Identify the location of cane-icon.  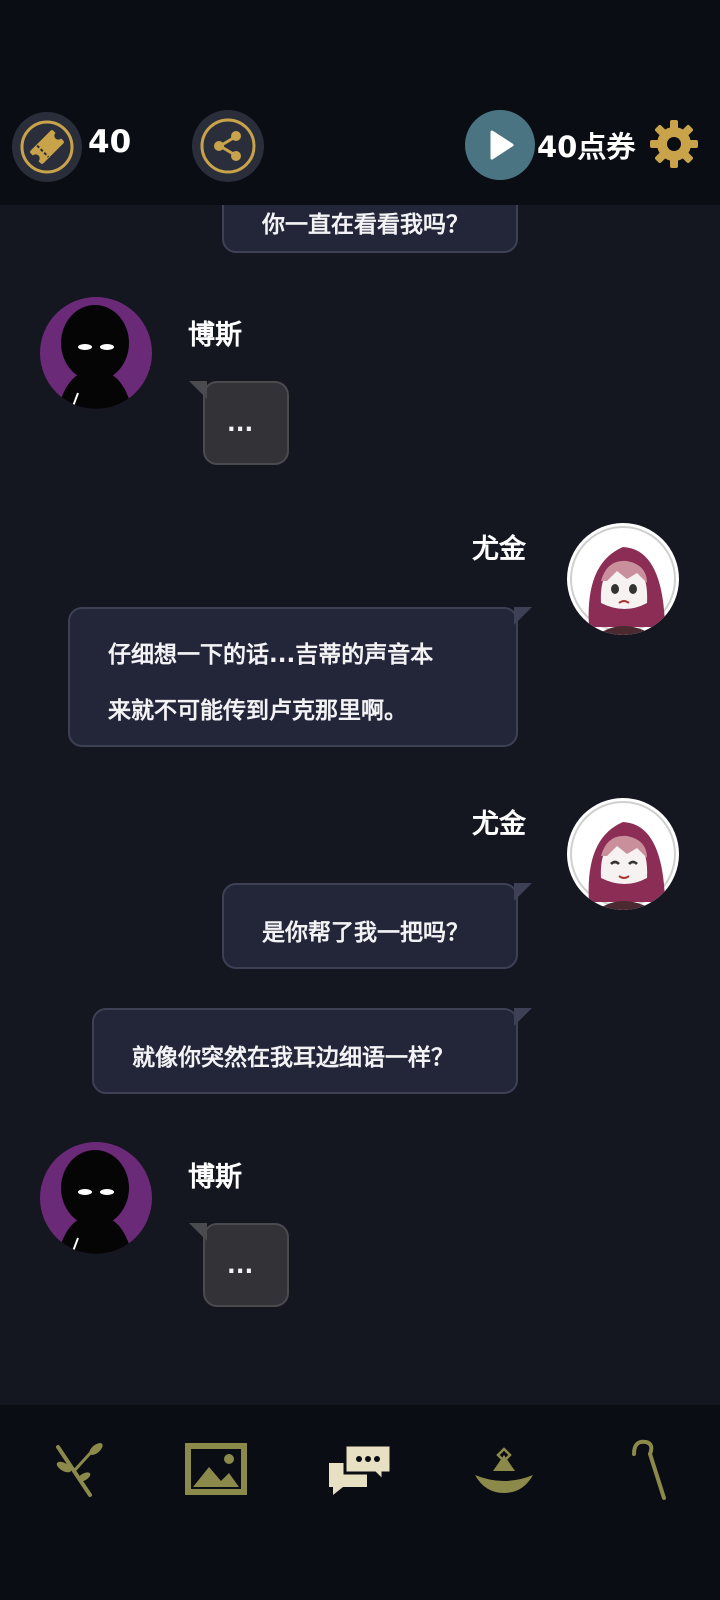
(649, 1469).